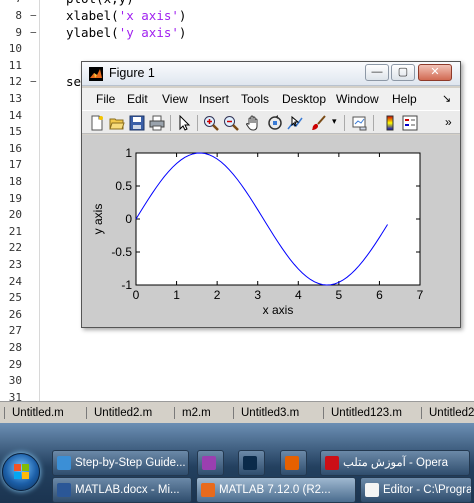 The width and height of the screenshot is (474, 503). Describe the element at coordinates (377, 72) in the screenshot. I see `minimize-button: —` at that location.